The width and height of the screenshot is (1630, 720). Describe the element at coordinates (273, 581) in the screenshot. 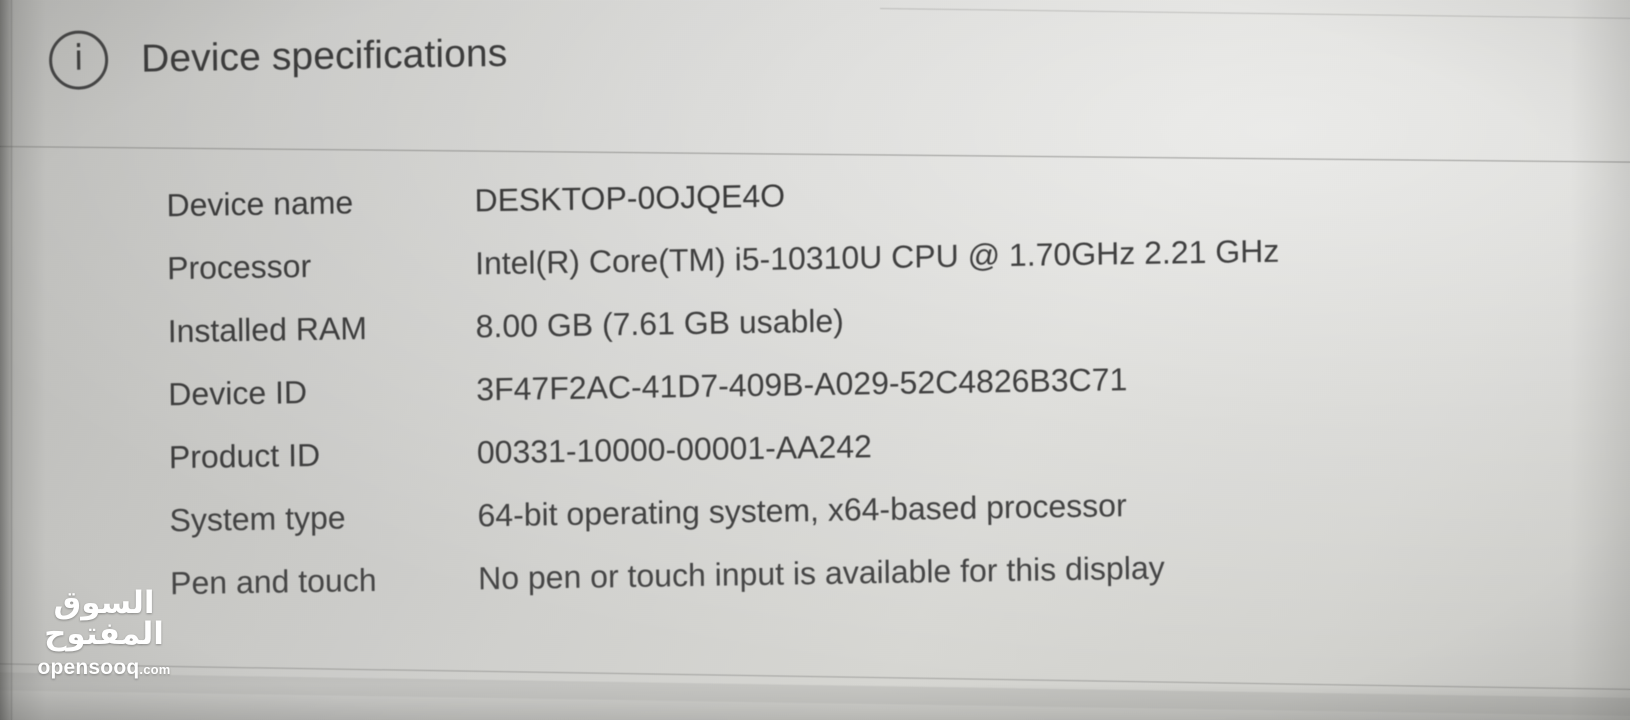

I see `spec-label: Pen and touch` at that location.